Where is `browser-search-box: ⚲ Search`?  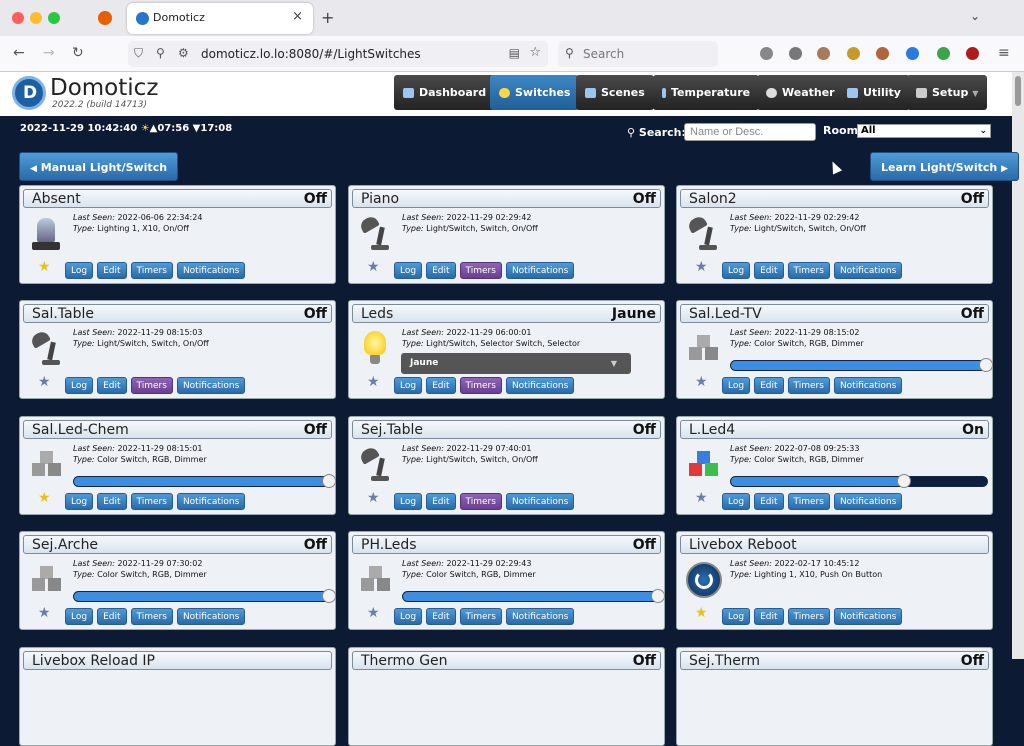 browser-search-box: ⚲ Search is located at coordinates (638, 54).